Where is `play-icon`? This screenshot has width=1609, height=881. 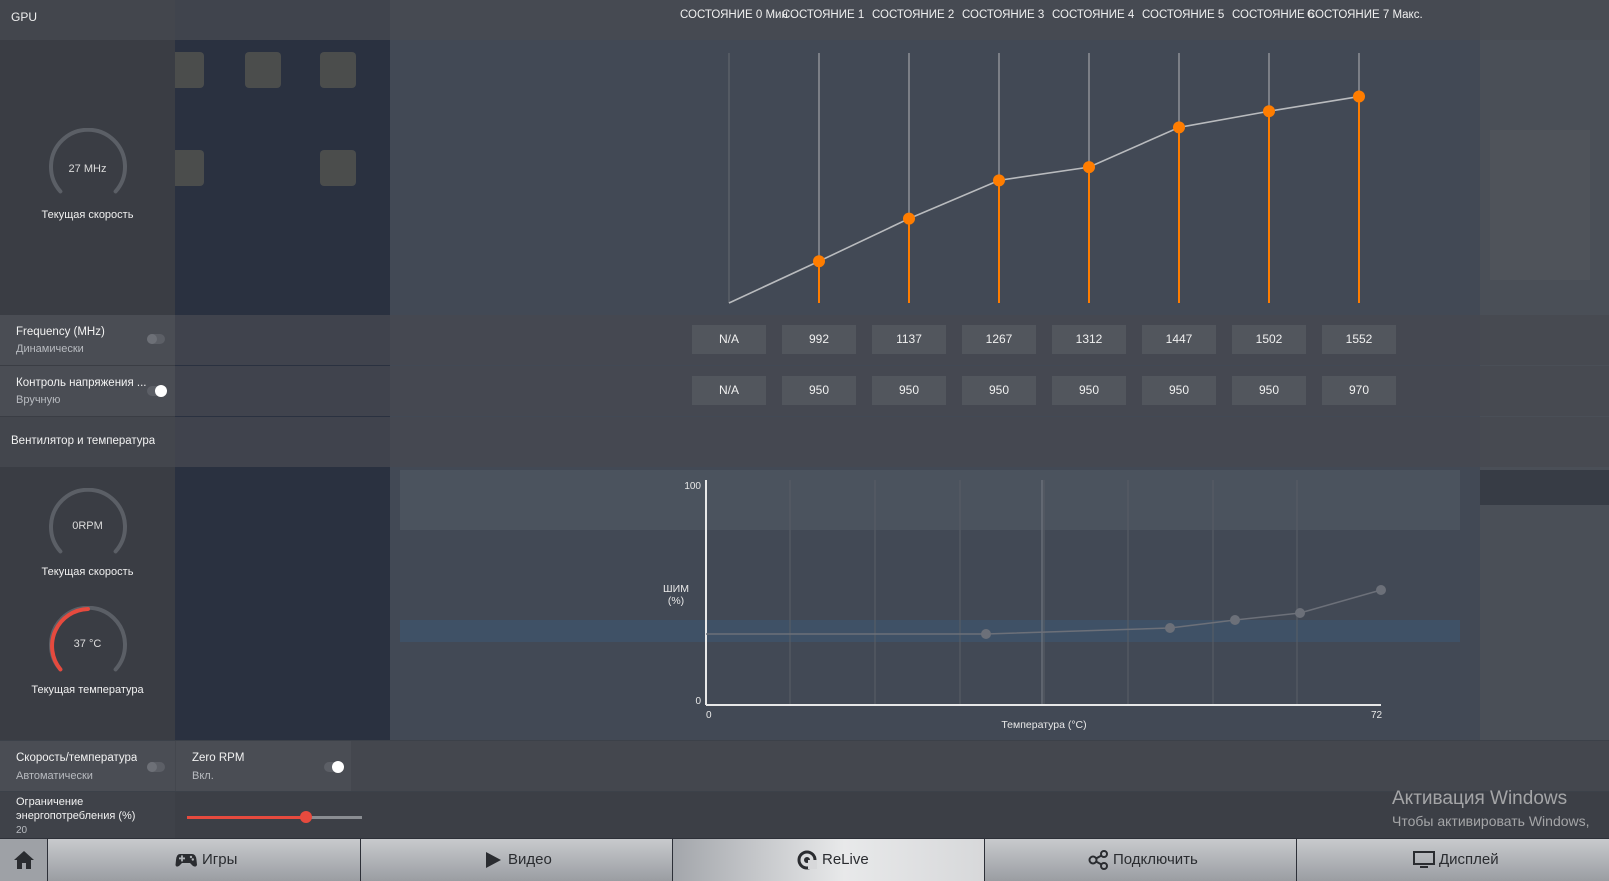
play-icon is located at coordinates (493, 860).